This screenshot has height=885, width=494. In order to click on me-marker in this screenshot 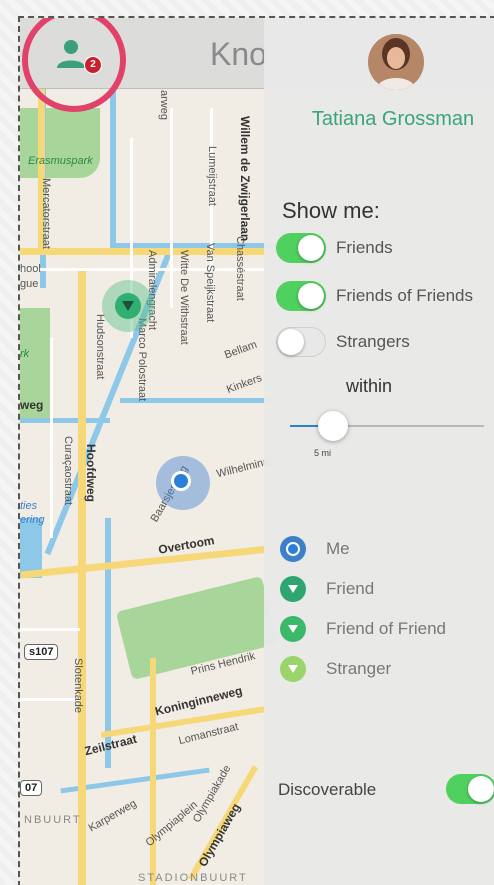, I will do `click(181, 481)`.